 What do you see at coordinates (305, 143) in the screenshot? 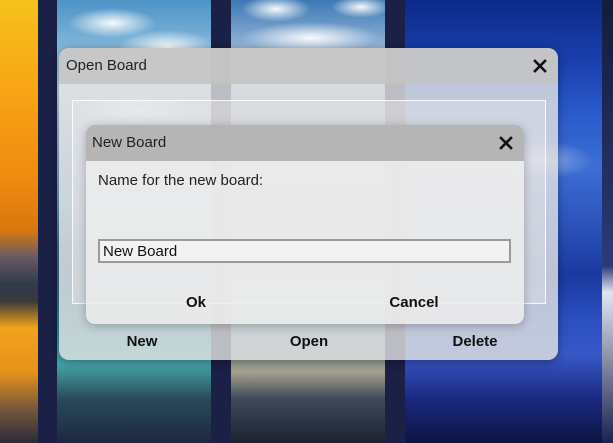
I see `new-board-titlebar: New Board` at bounding box center [305, 143].